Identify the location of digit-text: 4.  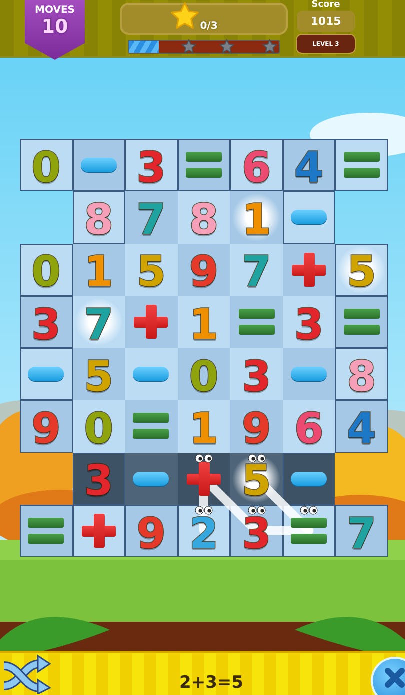
(309, 168).